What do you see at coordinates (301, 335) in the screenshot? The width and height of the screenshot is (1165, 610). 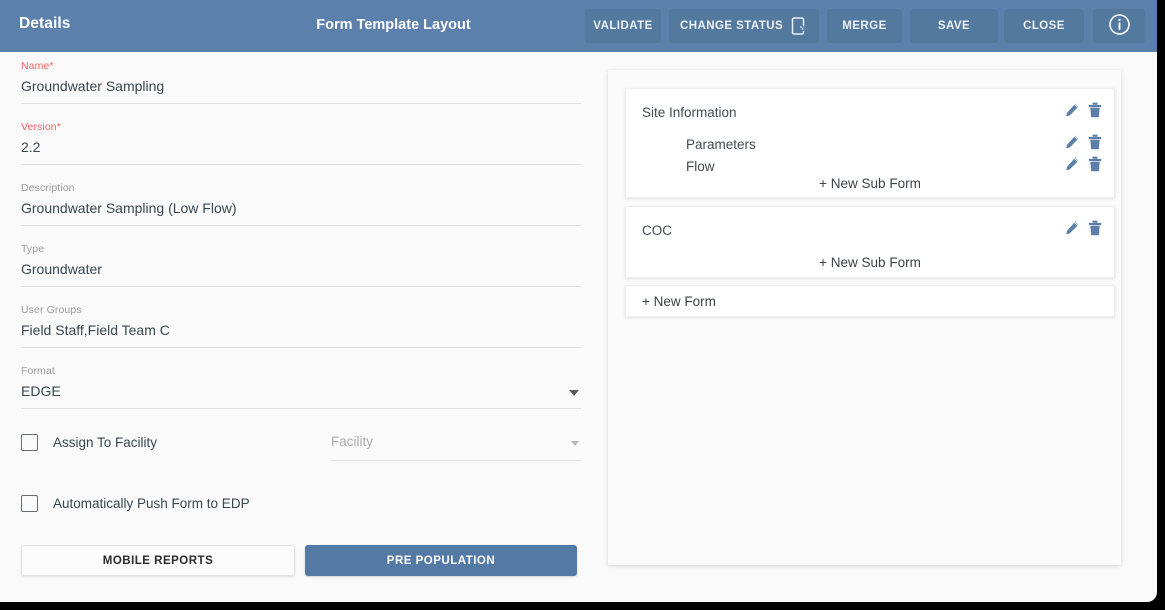 I see `field-value-user-groups: Field Staff,Field Team C` at bounding box center [301, 335].